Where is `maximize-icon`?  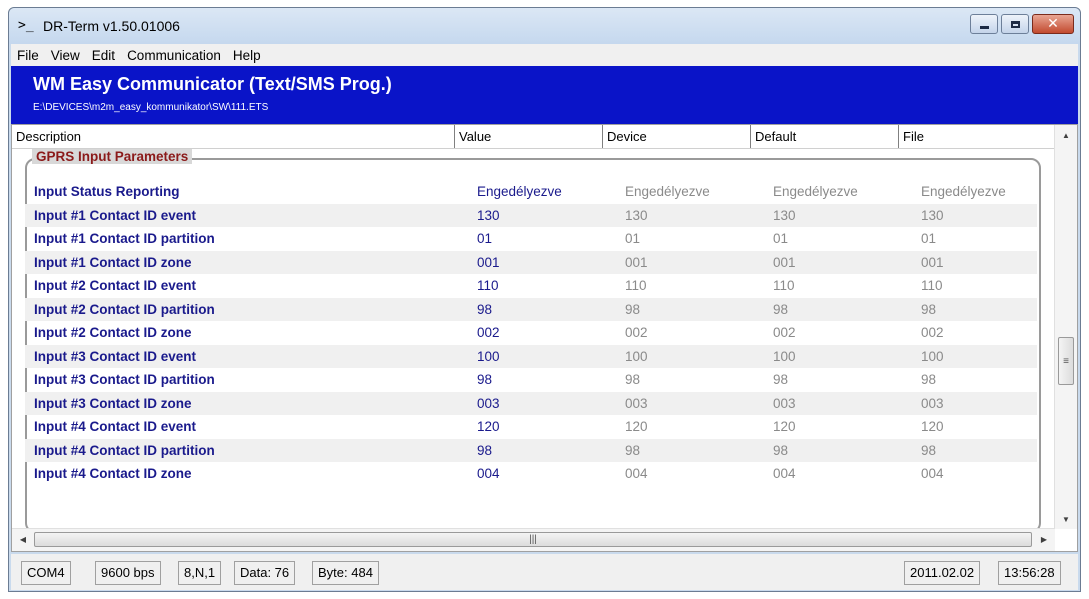 maximize-icon is located at coordinates (1015, 24).